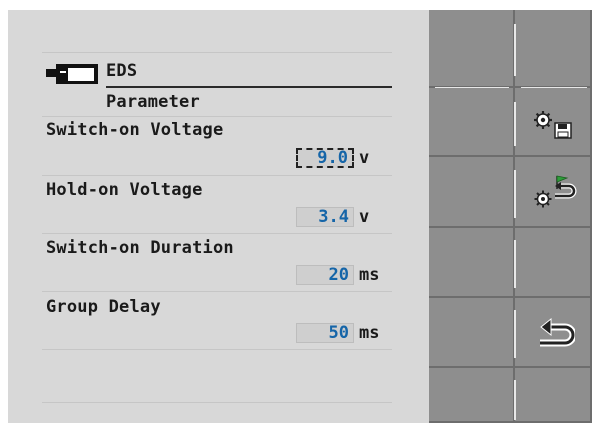  Describe the element at coordinates (325, 333) in the screenshot. I see `group-delay-value: 50` at that location.